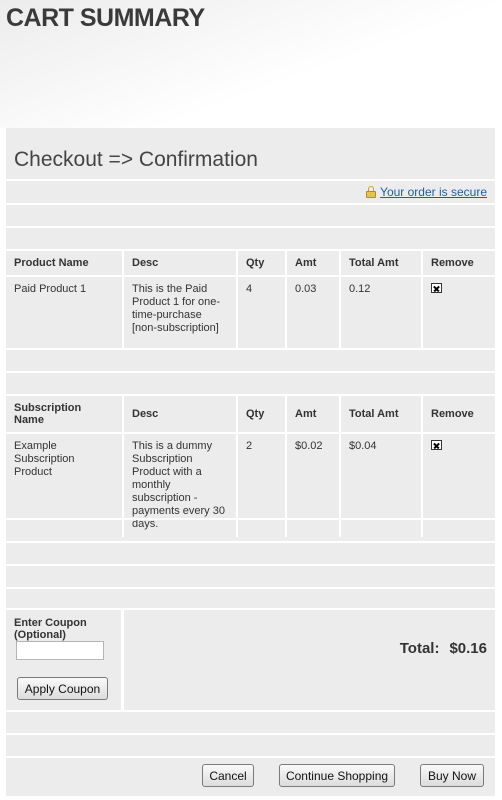 The image size is (502, 800). What do you see at coordinates (262, 485) in the screenshot?
I see `subscription-qty: 2` at bounding box center [262, 485].